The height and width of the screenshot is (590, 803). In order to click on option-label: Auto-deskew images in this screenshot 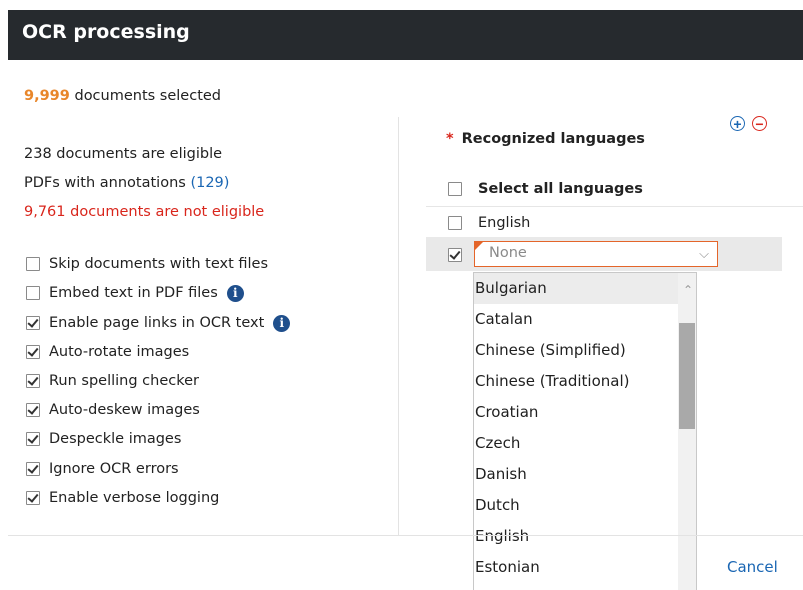, I will do `click(124, 410)`.